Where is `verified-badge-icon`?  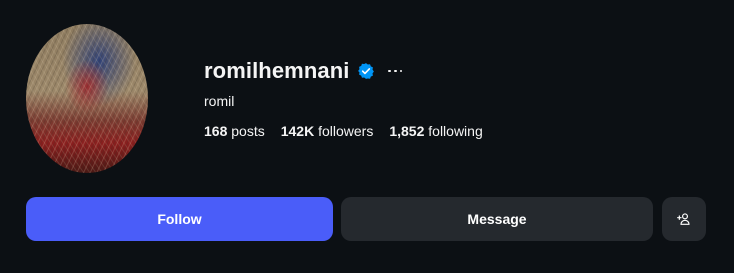
verified-badge-icon is located at coordinates (366, 71).